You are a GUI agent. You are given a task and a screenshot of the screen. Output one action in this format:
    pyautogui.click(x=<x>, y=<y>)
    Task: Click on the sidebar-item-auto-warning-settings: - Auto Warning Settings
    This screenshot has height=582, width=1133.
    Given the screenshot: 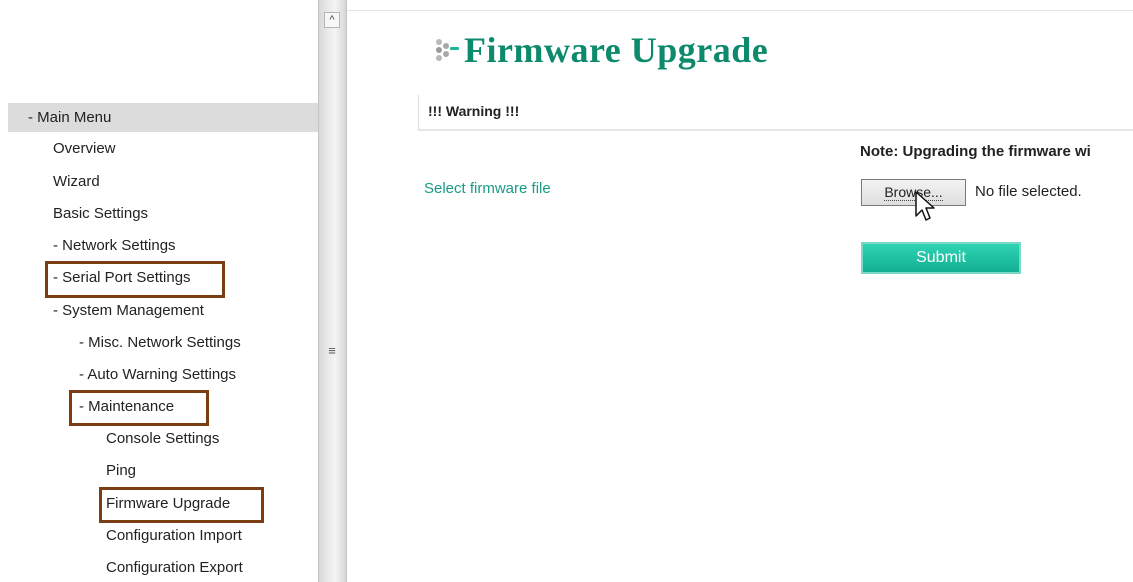 What is the action you would take?
    pyautogui.click(x=157, y=375)
    